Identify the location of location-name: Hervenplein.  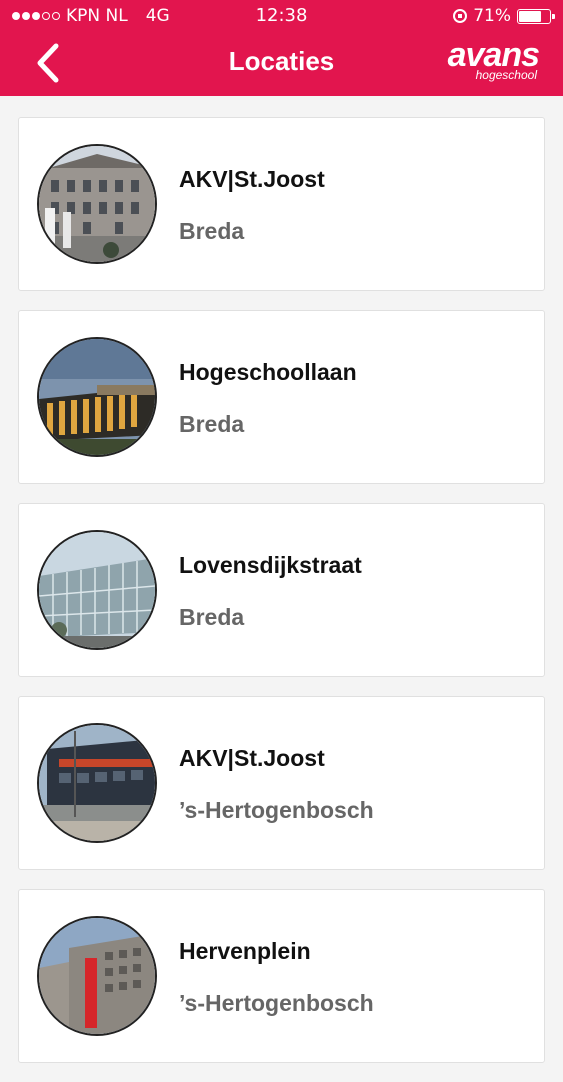
(245, 951).